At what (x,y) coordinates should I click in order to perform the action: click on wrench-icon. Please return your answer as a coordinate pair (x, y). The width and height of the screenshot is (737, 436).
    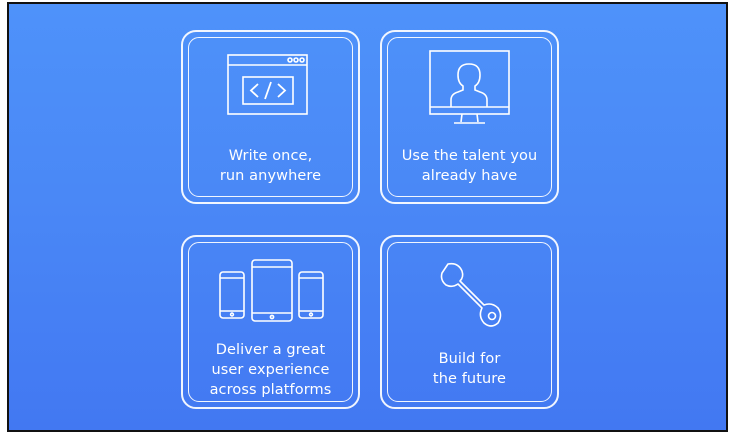
    Looking at the image, I should click on (471, 294).